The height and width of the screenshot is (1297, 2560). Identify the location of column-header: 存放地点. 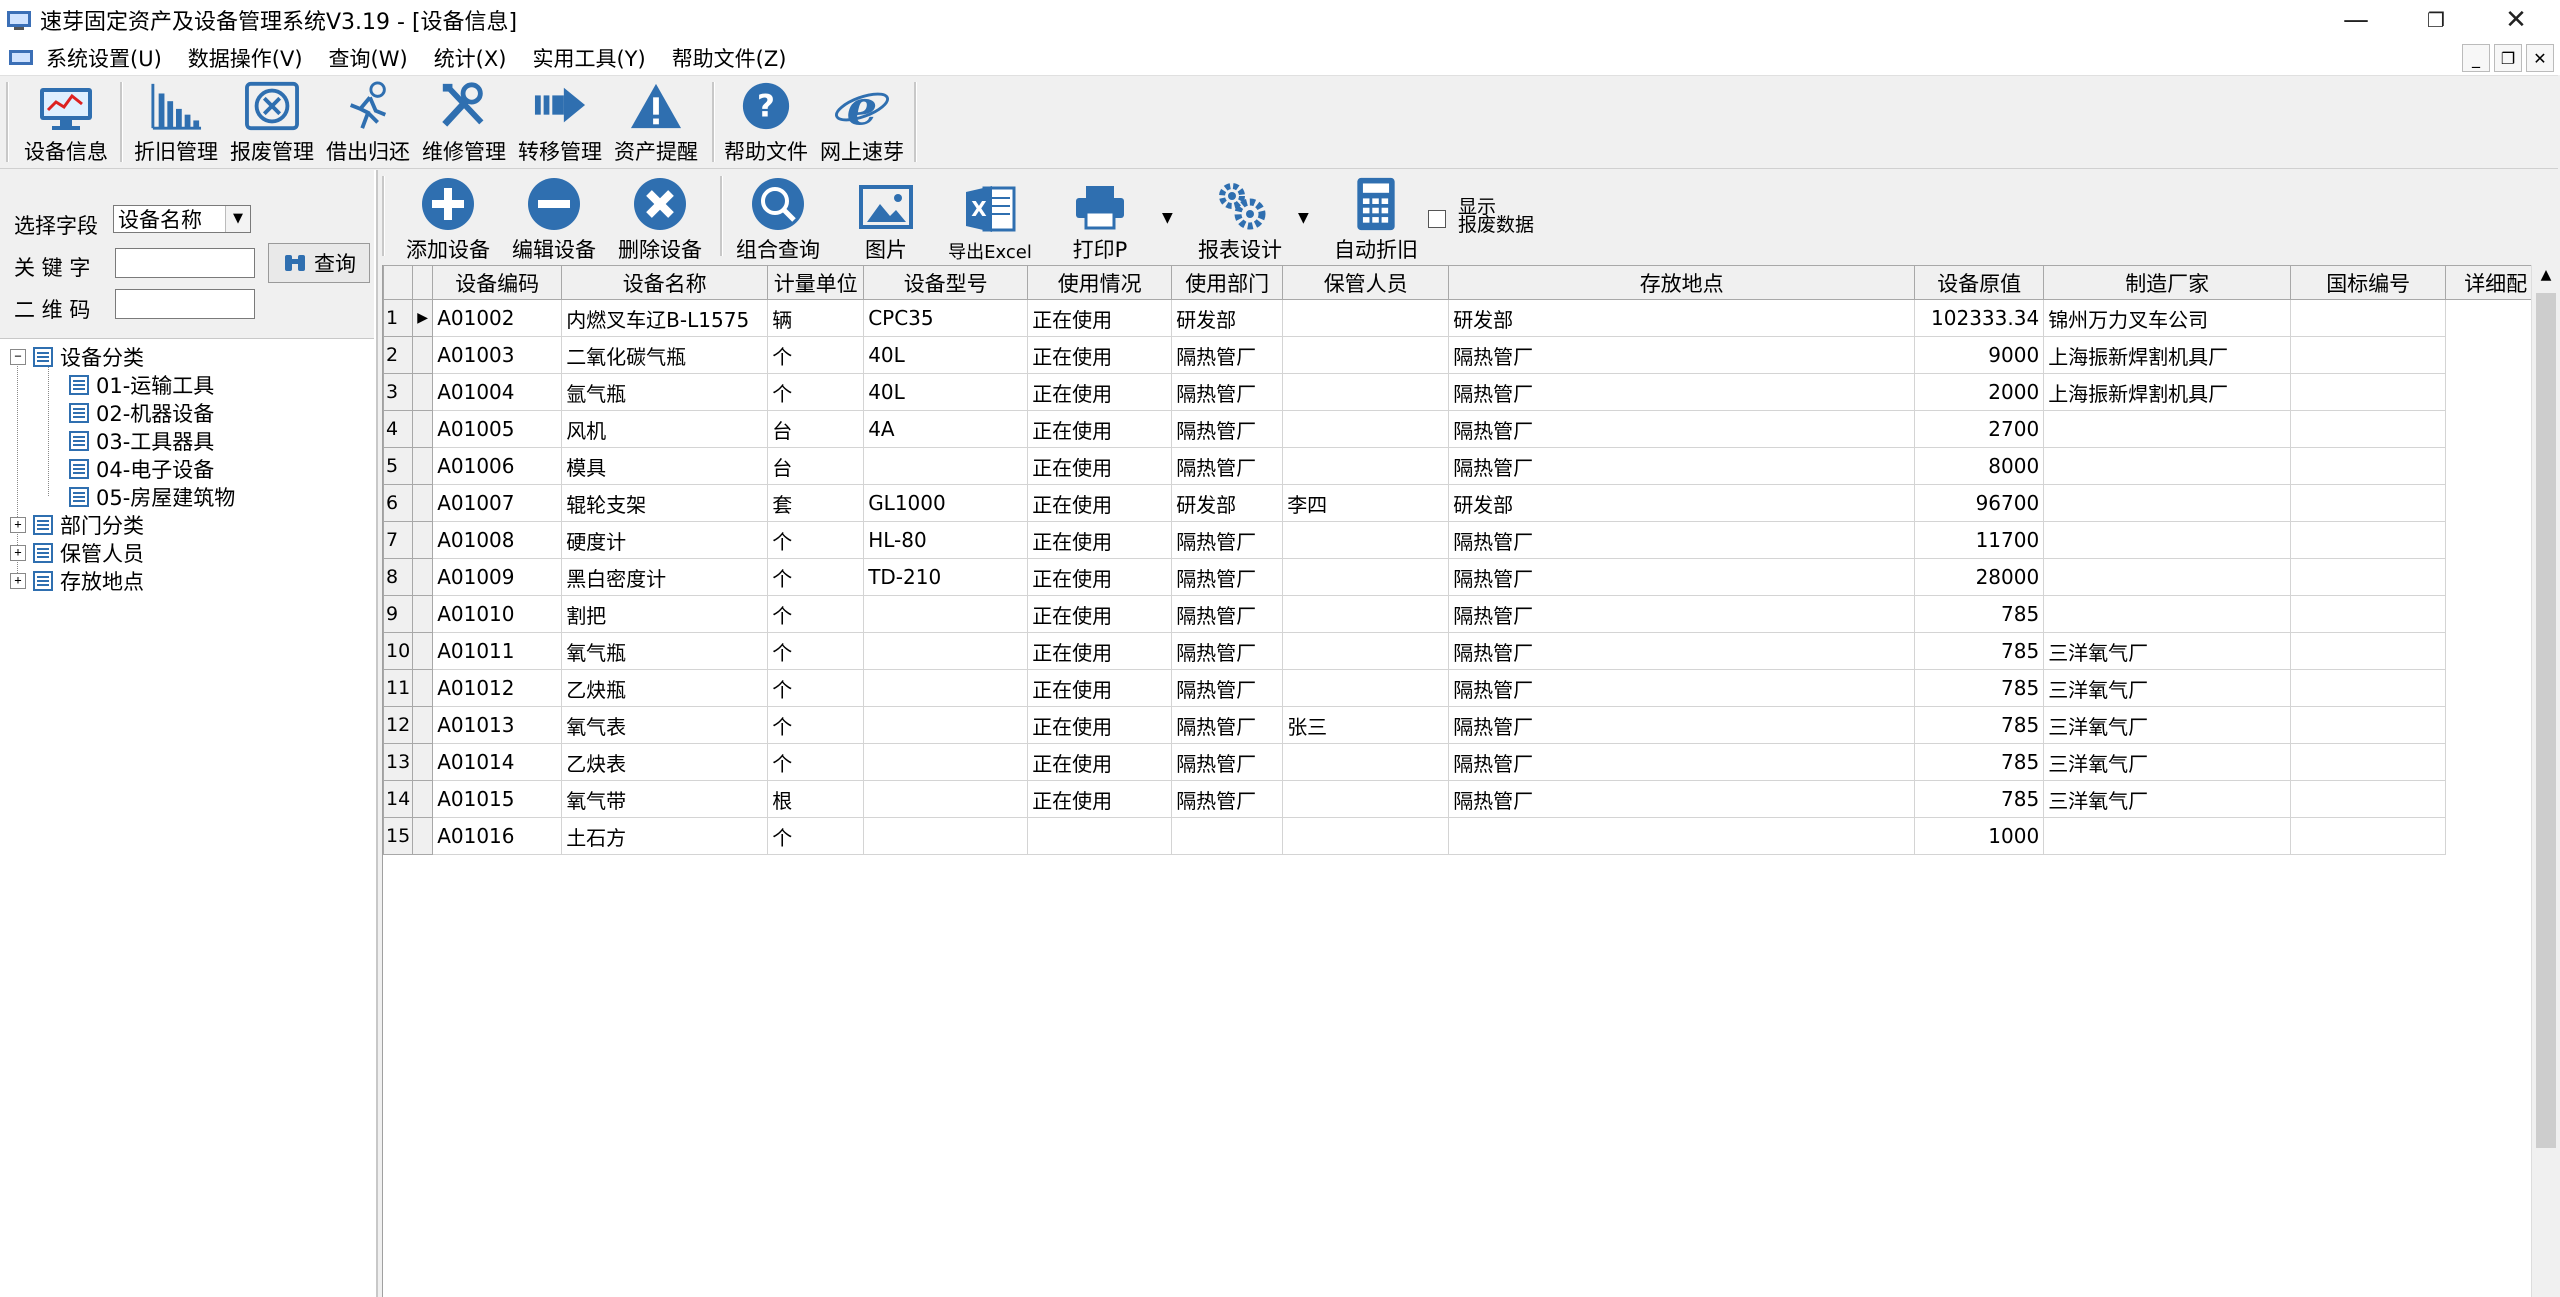
(1682, 282).